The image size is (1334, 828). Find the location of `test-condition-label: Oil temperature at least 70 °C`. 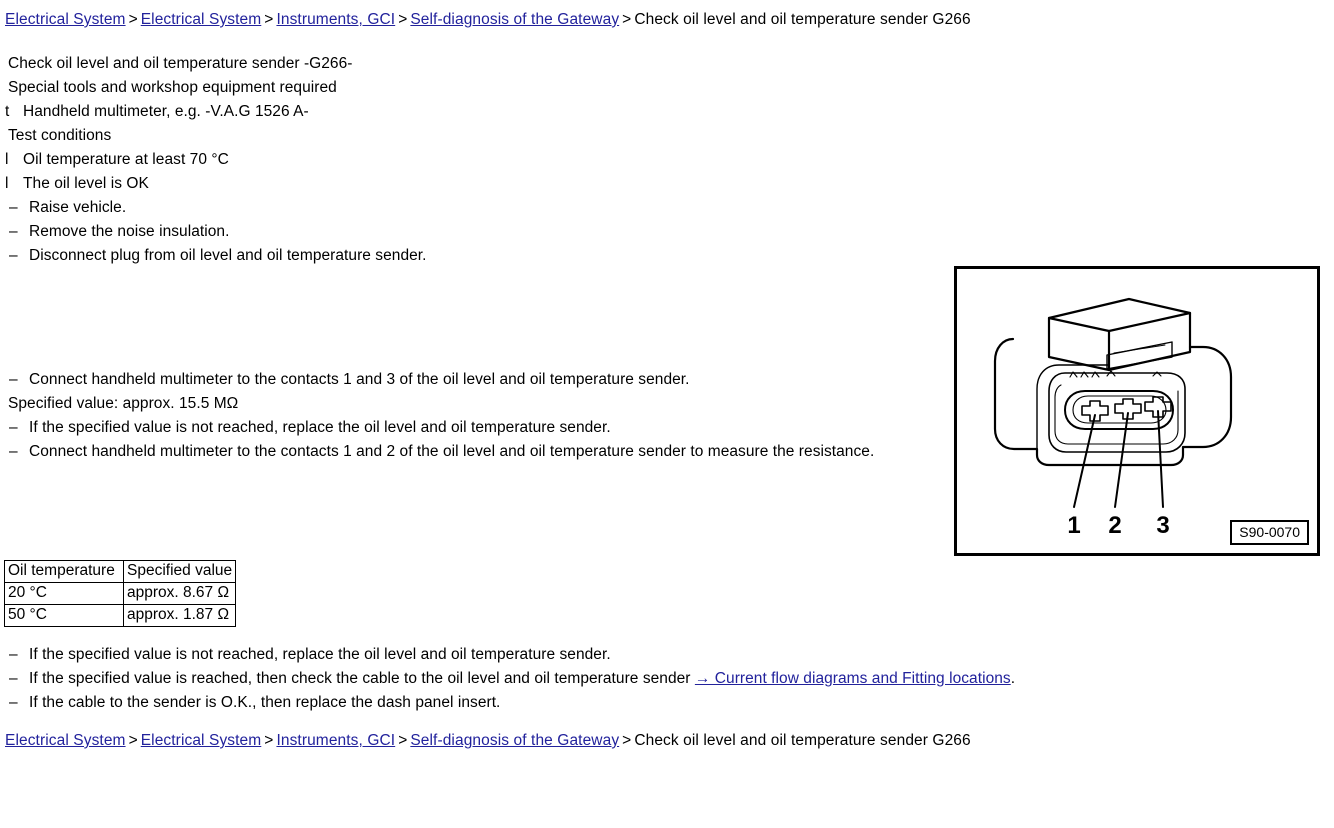

test-condition-label: Oil temperature at least 70 °C is located at coordinates (126, 159).